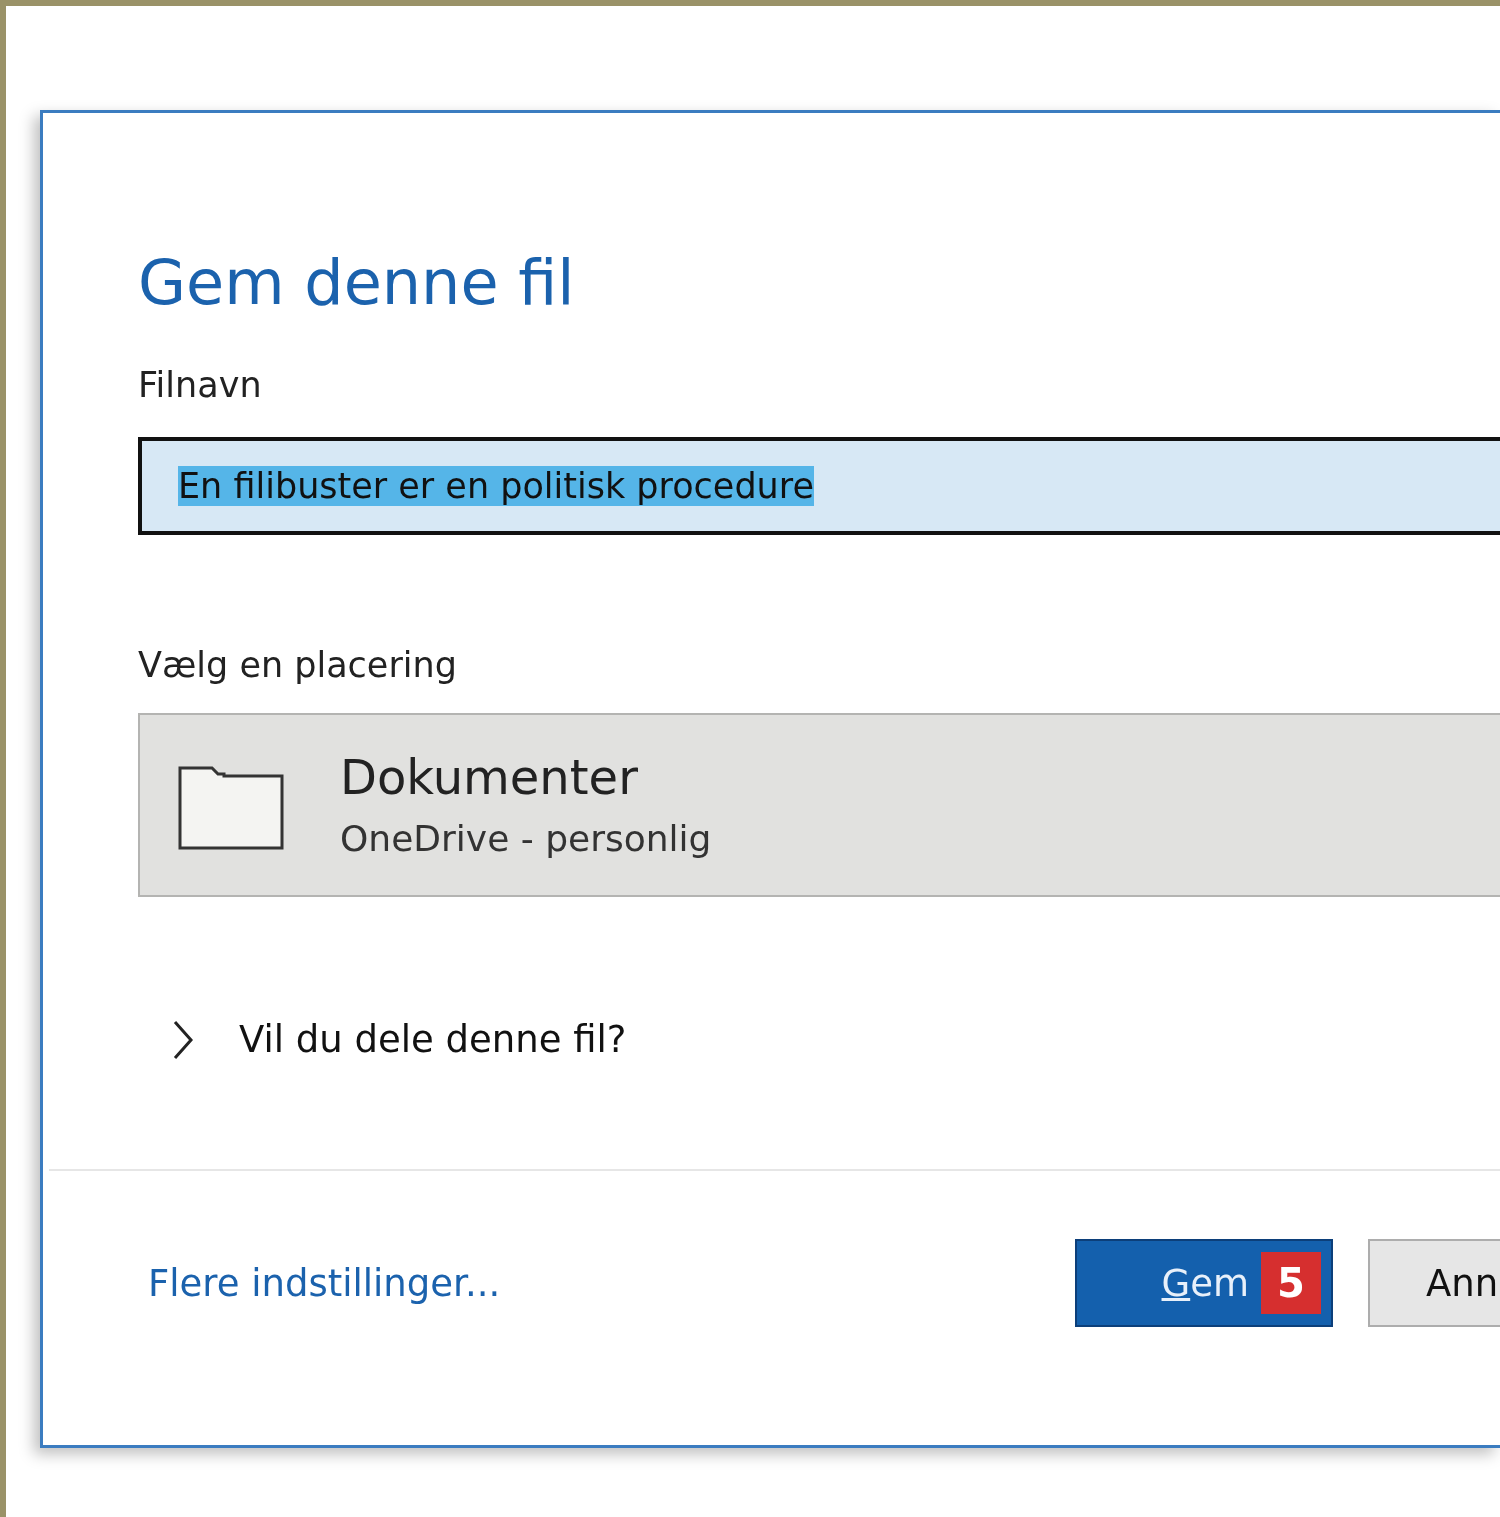  Describe the element at coordinates (1204, 1283) in the screenshot. I see `save-button: Gem 5` at that location.